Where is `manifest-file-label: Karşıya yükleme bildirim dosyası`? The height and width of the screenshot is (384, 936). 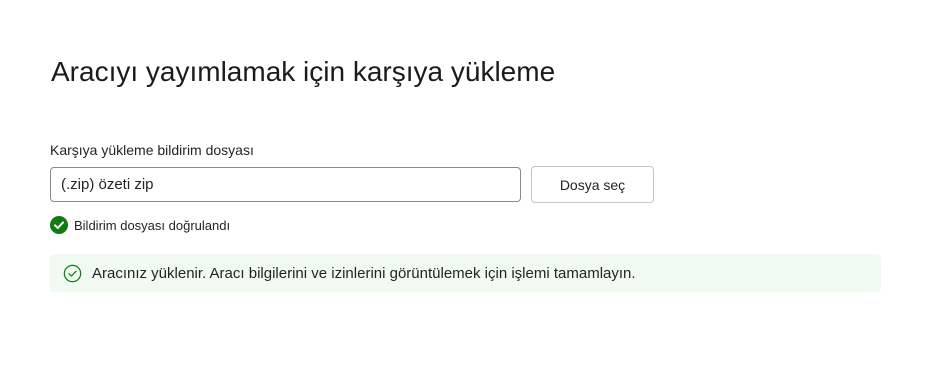 manifest-file-label: Karşıya yükleme bildirim dosyası is located at coordinates (152, 150).